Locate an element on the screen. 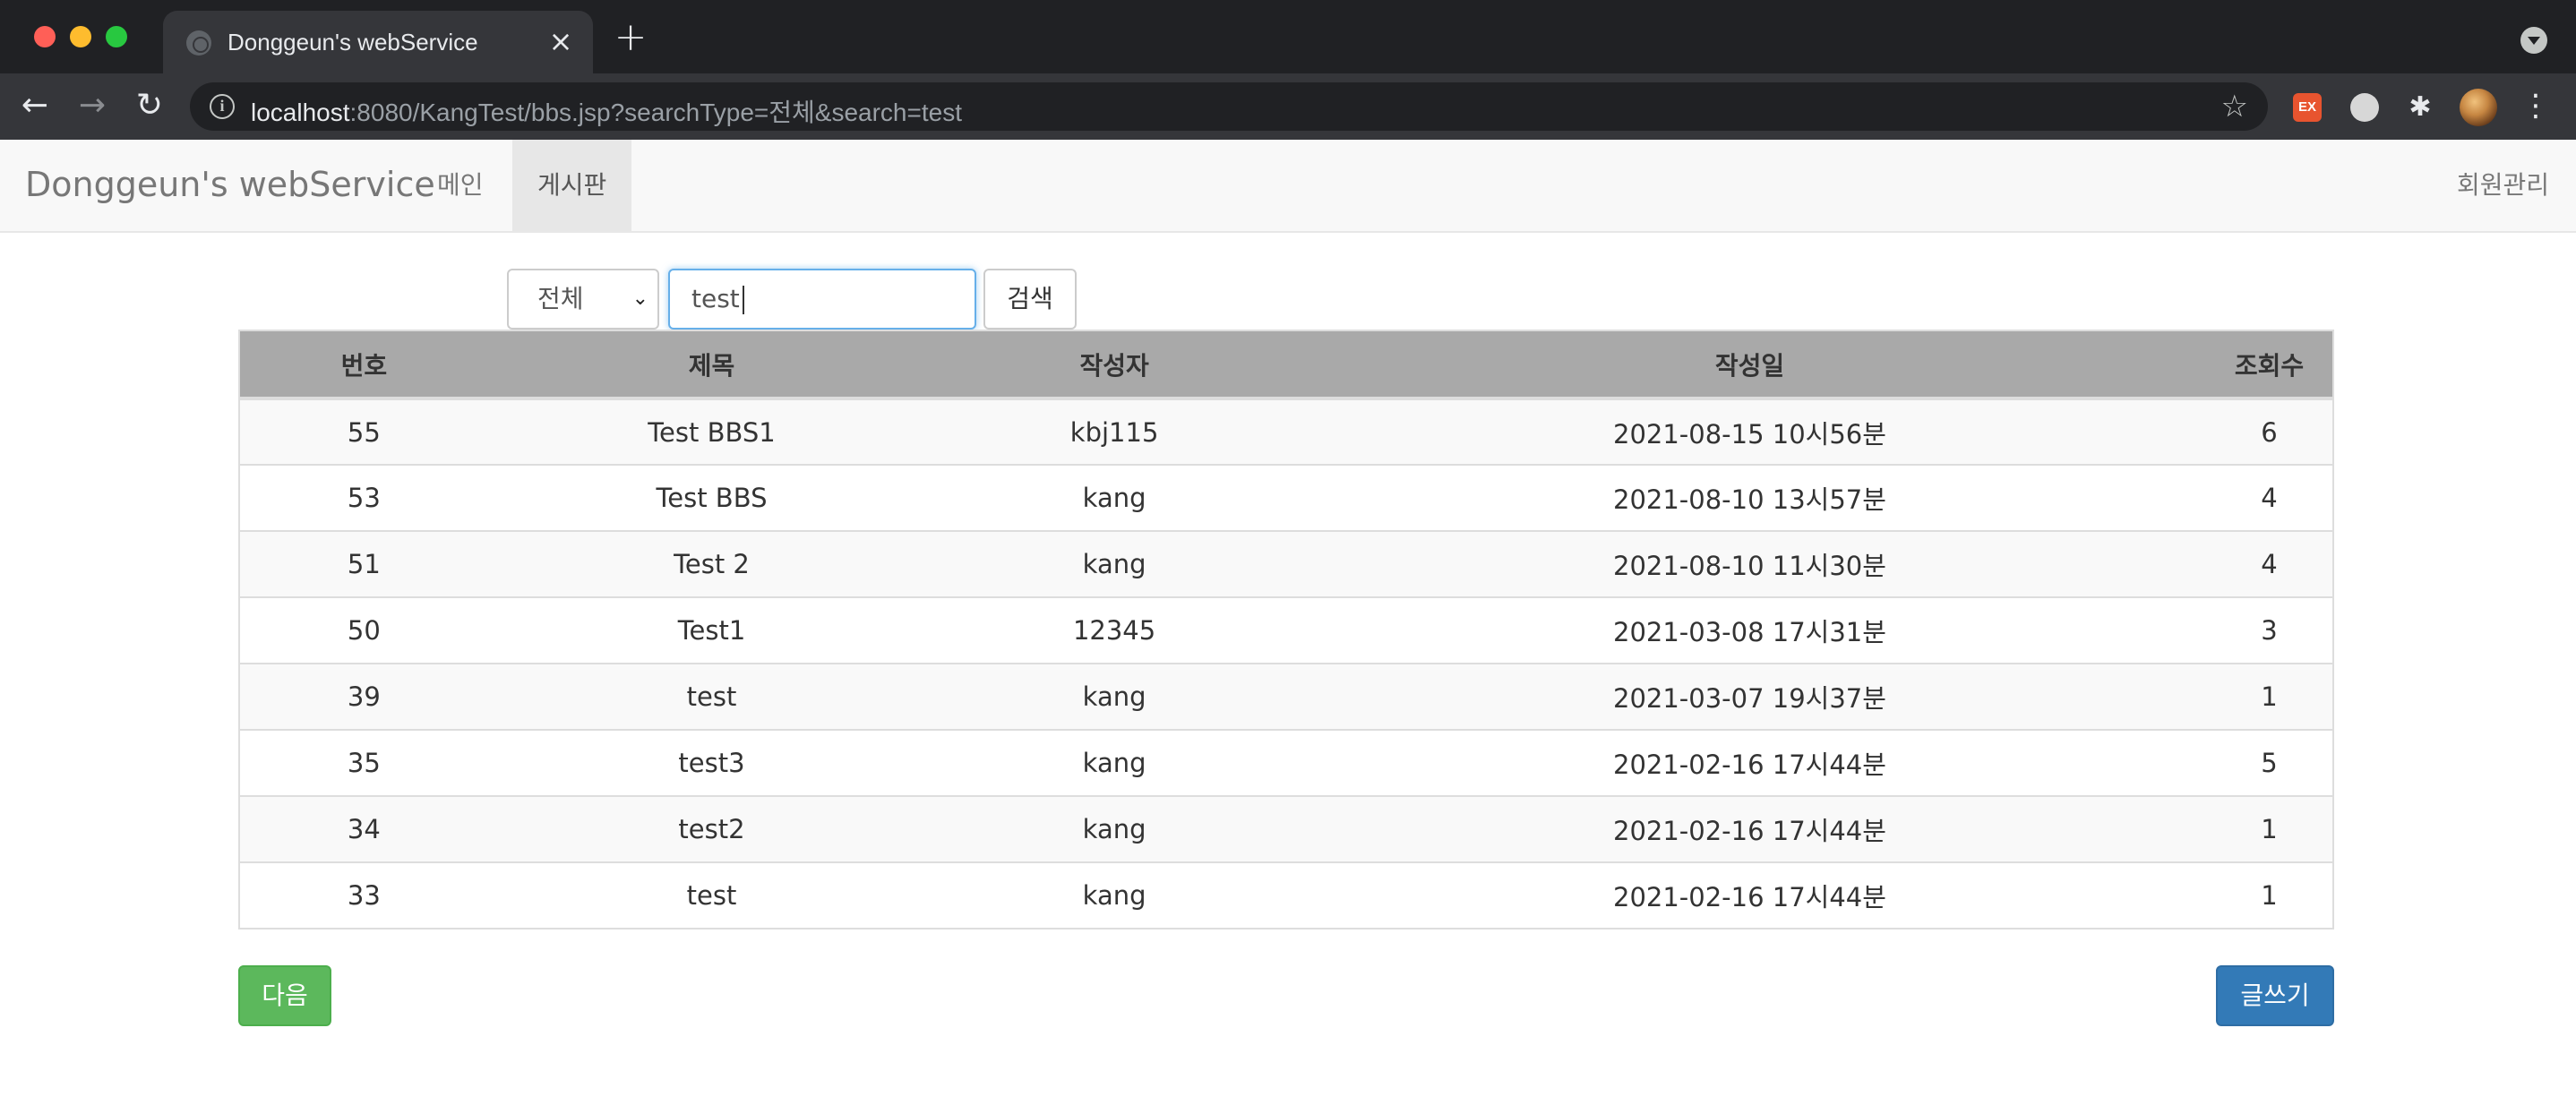 This screenshot has width=2576, height=1105. cell-date: 2021-08-15 10시56분 is located at coordinates (1749, 432).